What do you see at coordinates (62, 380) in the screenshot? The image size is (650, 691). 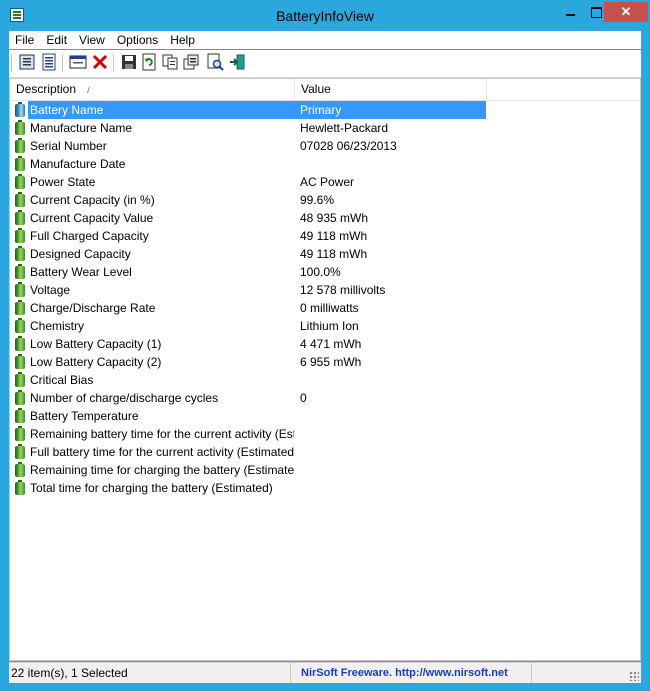 I see `row-description: Critical Bias` at bounding box center [62, 380].